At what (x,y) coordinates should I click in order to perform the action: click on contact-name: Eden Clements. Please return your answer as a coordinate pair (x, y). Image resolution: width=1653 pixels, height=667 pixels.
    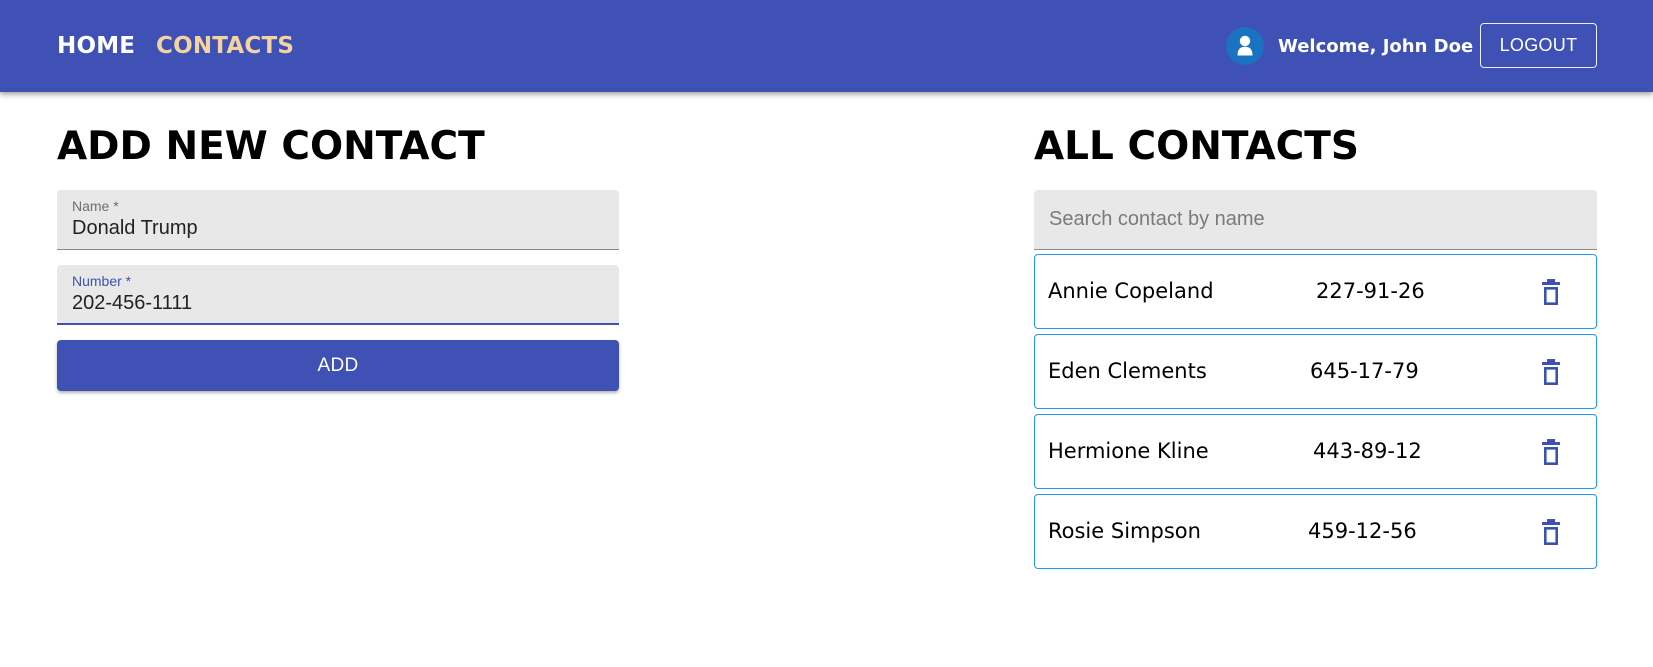
    Looking at the image, I should click on (1127, 371).